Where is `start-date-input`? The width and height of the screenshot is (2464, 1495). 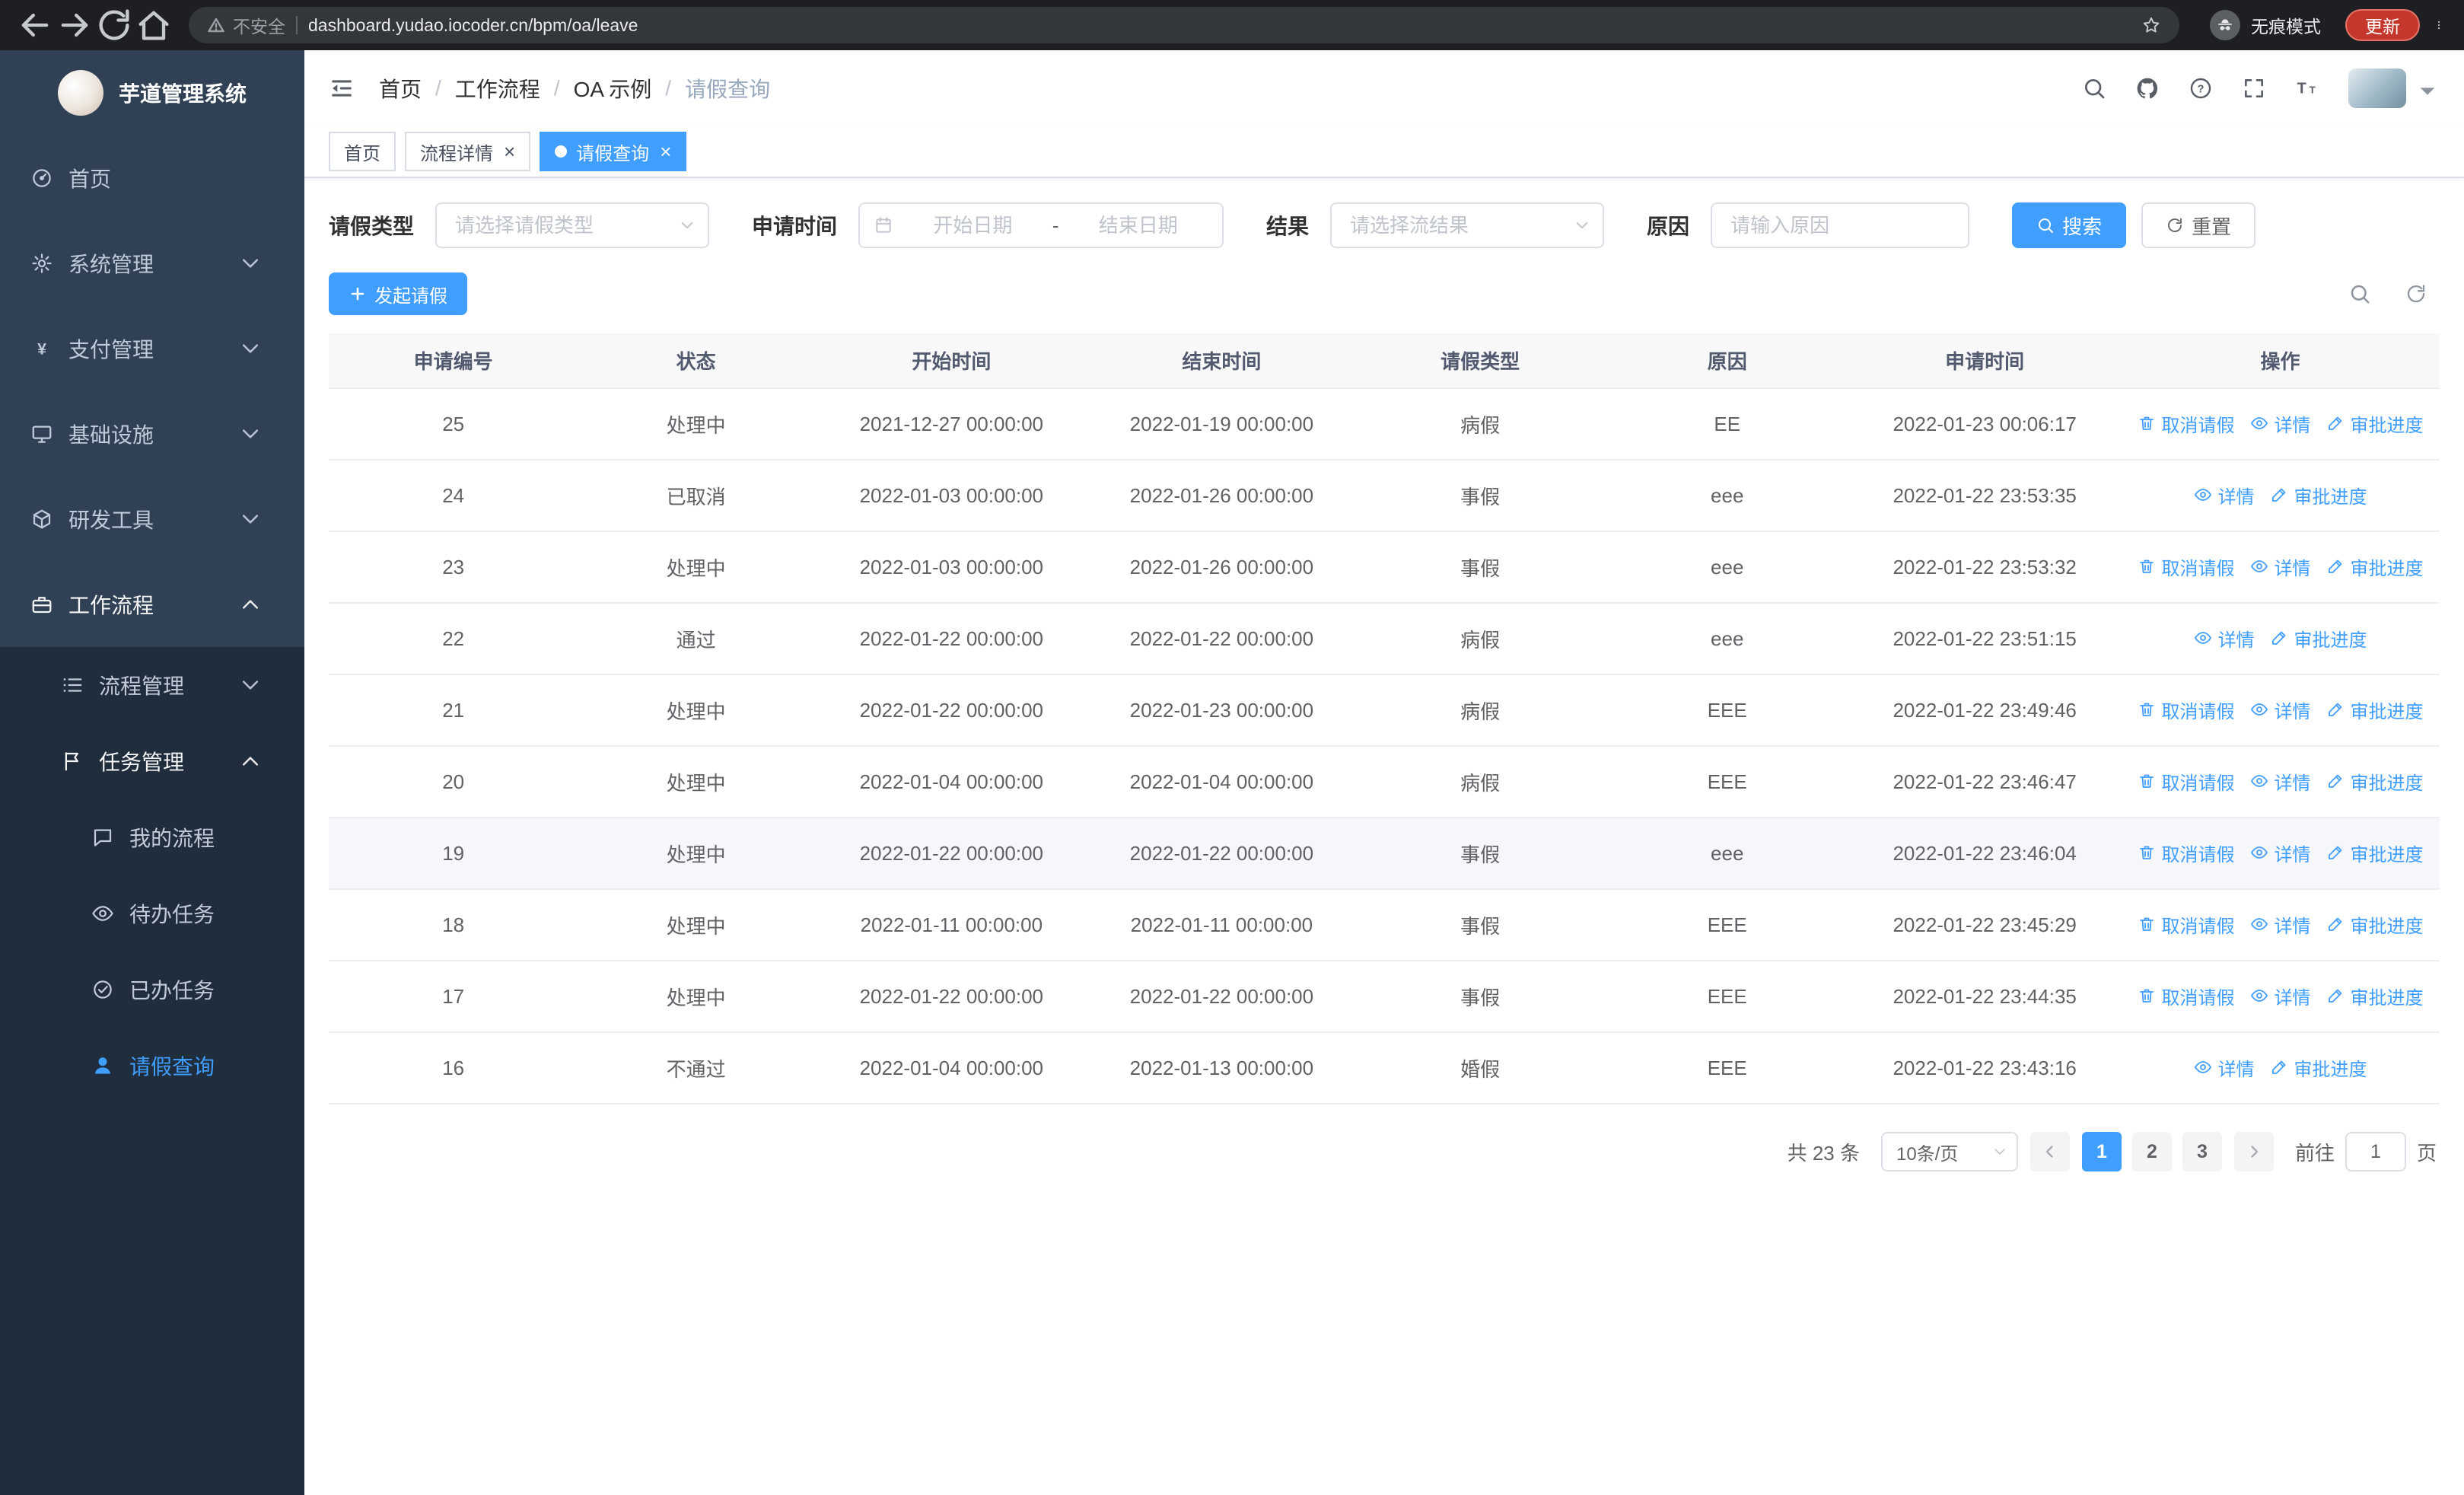 start-date-input is located at coordinates (973, 225).